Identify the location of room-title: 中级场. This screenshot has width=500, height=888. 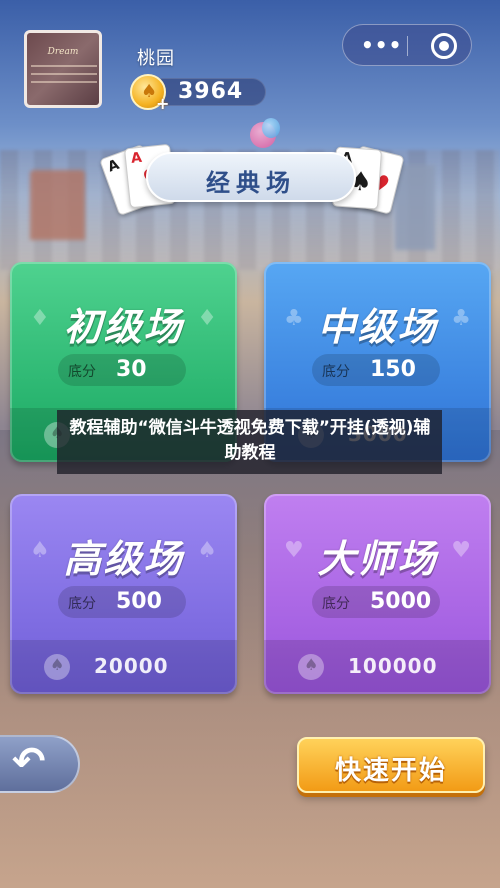
(377, 327).